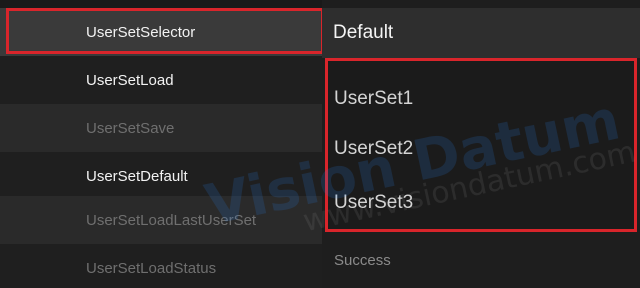  Describe the element at coordinates (130, 128) in the screenshot. I see `property-label: UserSetSave` at that location.